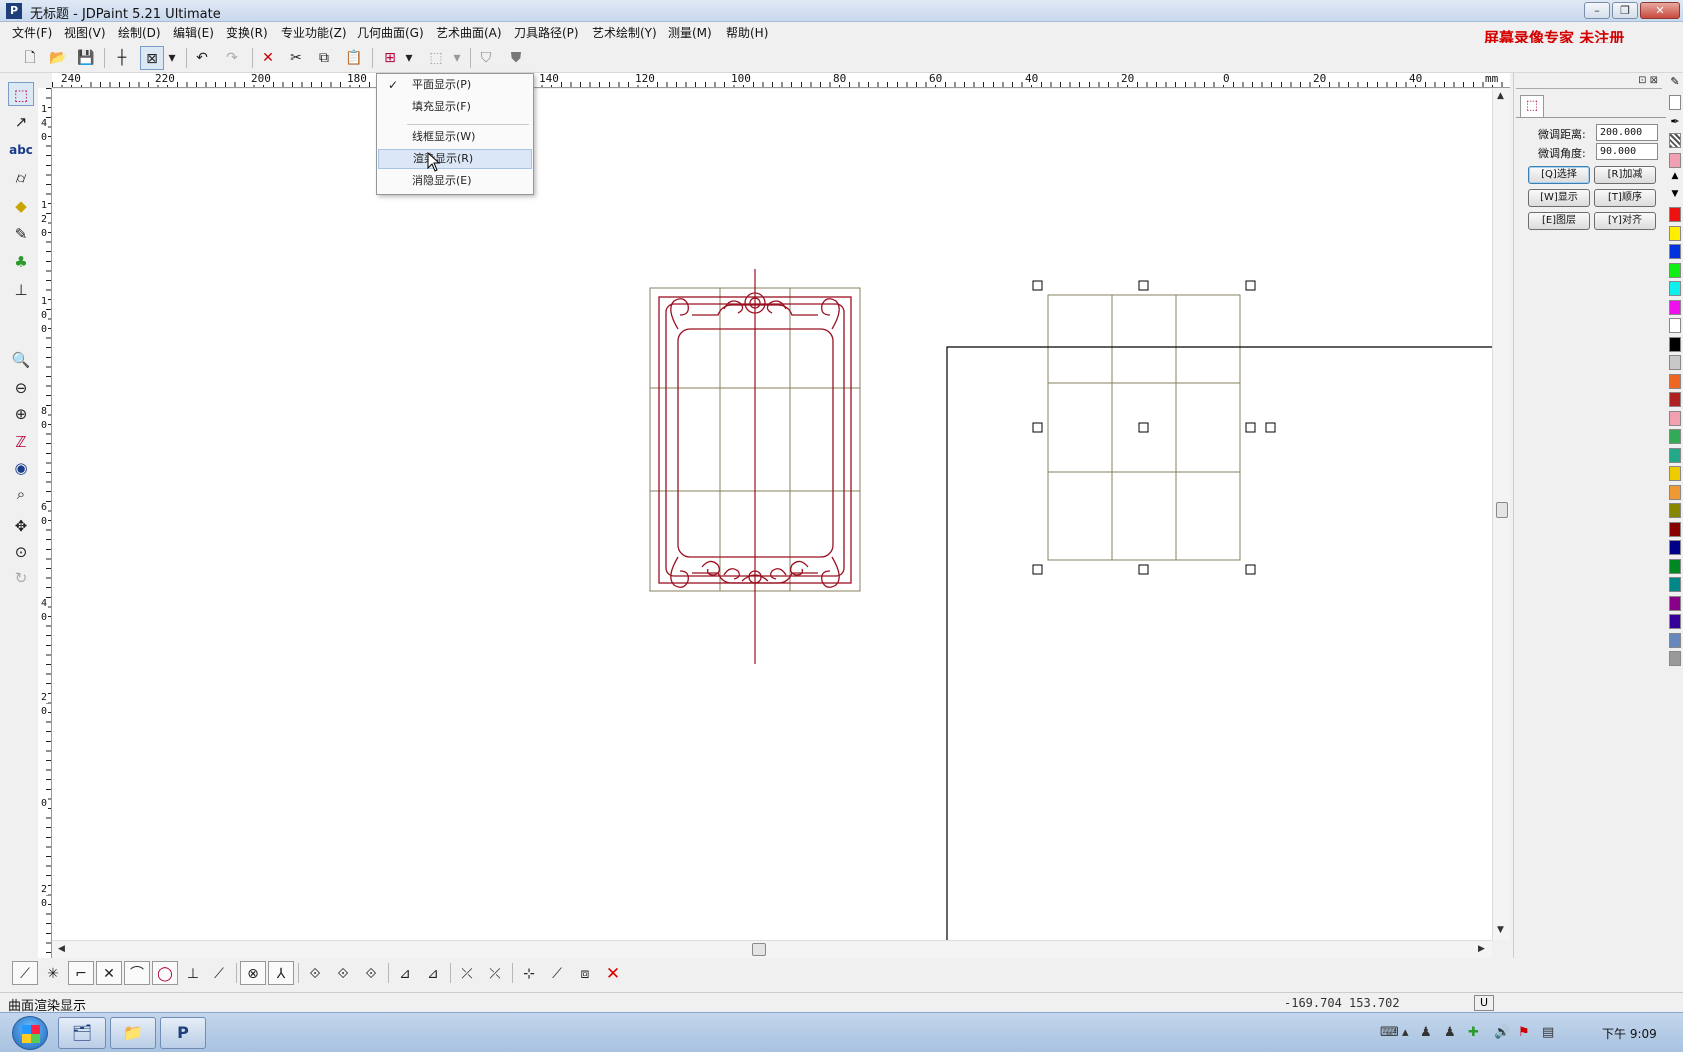 This screenshot has height=1052, width=1683. What do you see at coordinates (21, 206) in the screenshot?
I see `diamond-fill-icon: ◆` at bounding box center [21, 206].